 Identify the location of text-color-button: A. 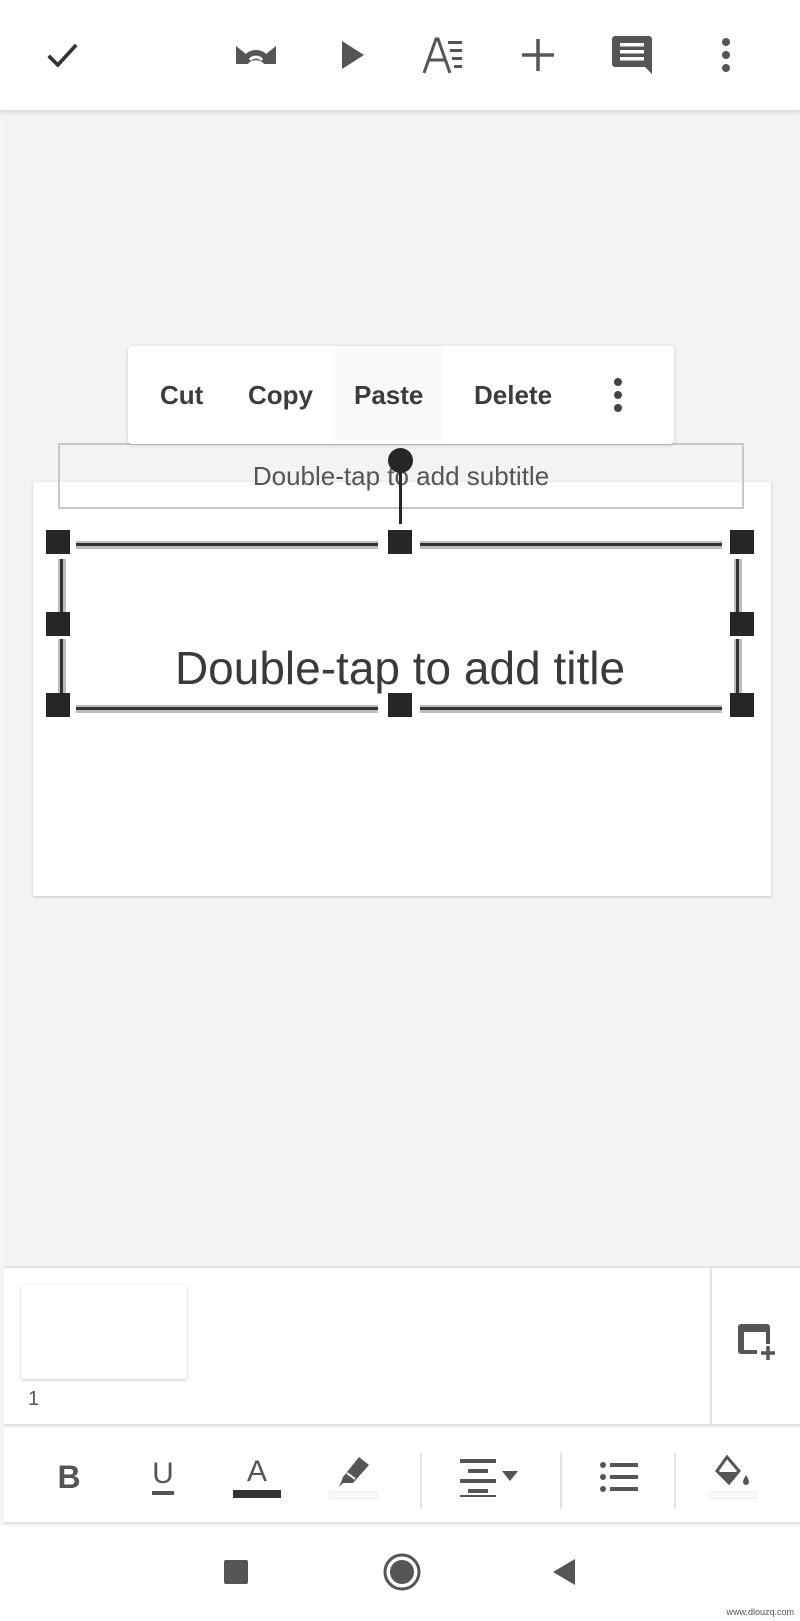
(257, 1477).